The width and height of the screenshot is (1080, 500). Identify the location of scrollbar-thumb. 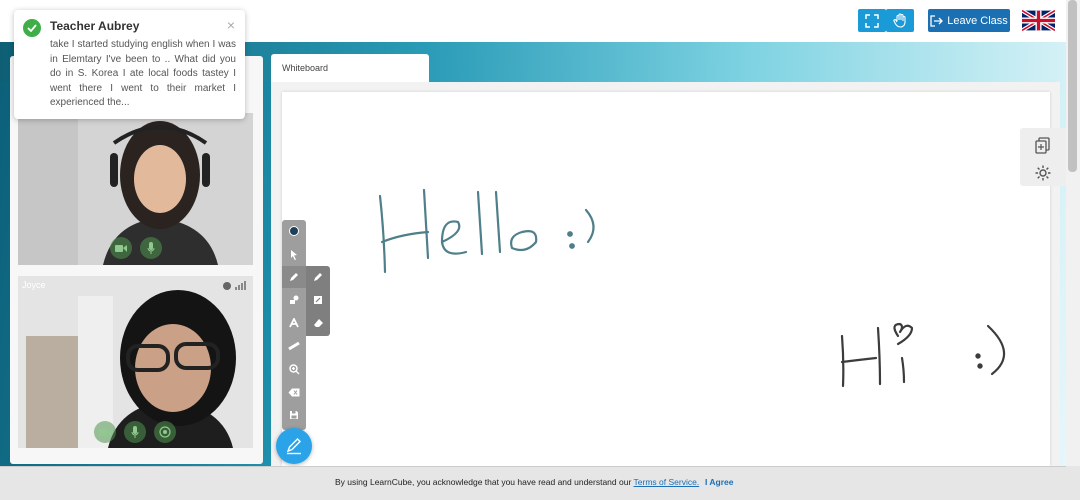
(1072, 86).